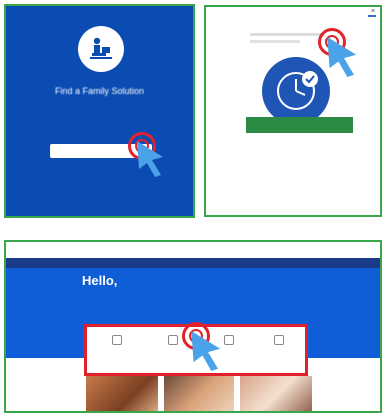 This screenshot has height=413, width=383. Describe the element at coordinates (100, 280) in the screenshot. I see `greeting-title: Hello,` at that location.